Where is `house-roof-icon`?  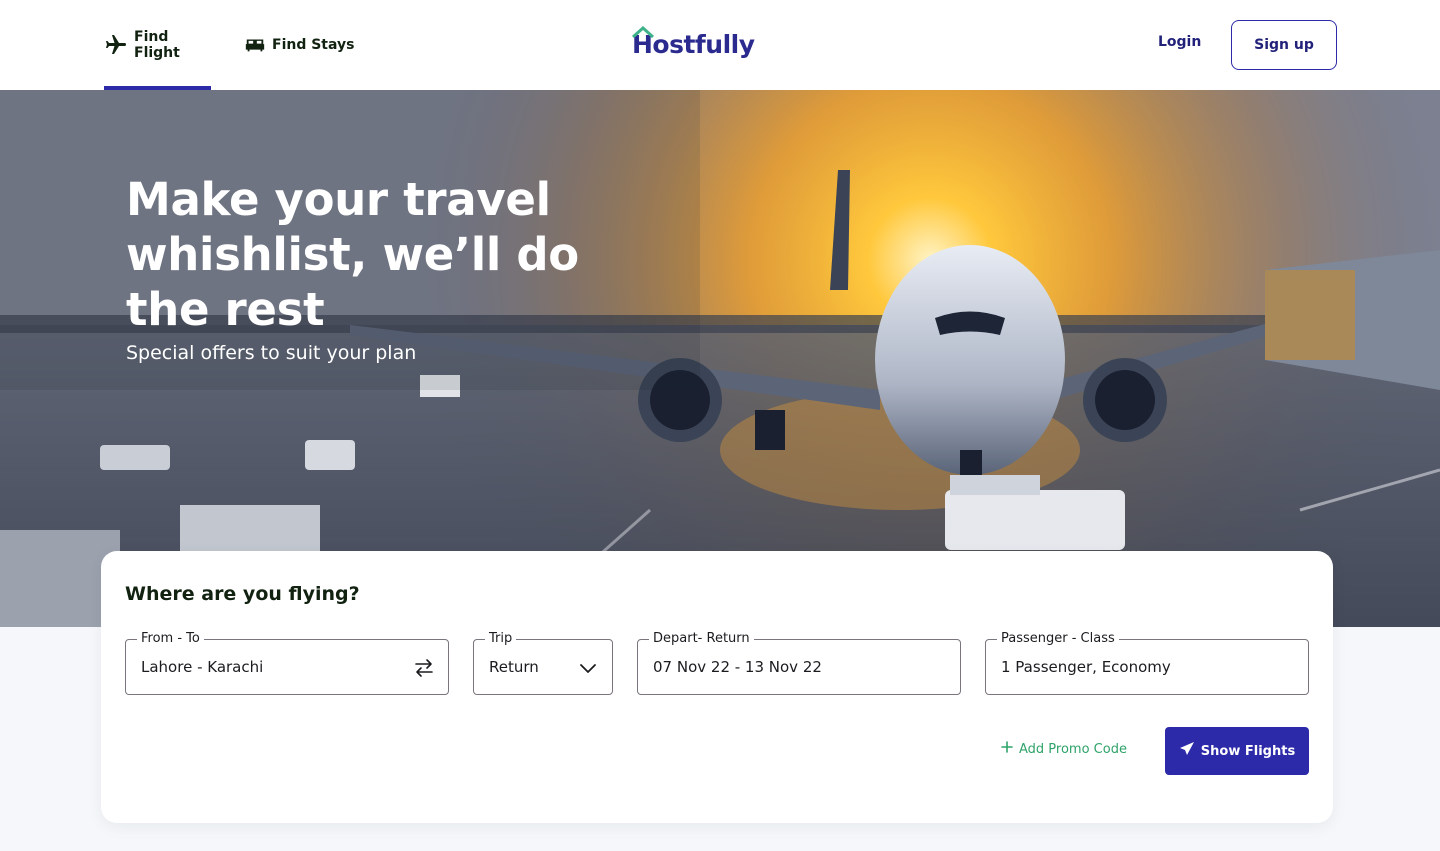
house-roof-icon is located at coordinates (643, 31).